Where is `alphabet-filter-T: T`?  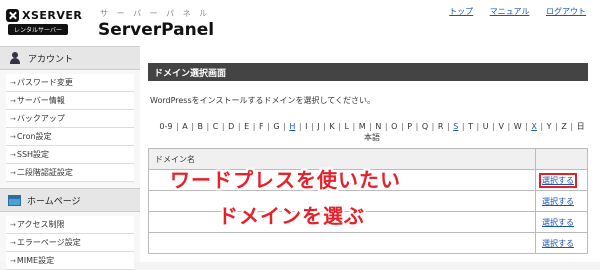 alphabet-filter-T: T is located at coordinates (471, 126).